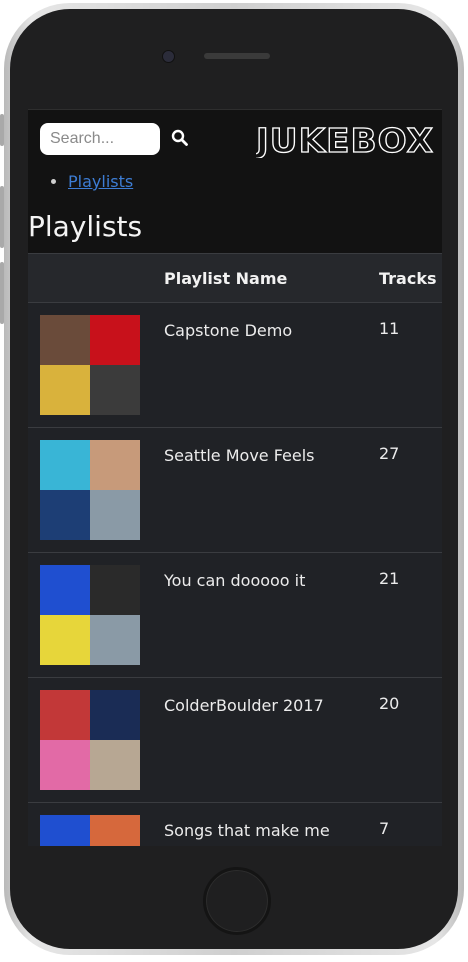 The height and width of the screenshot is (962, 468). What do you see at coordinates (2, 130) in the screenshot?
I see `mute-switch` at bounding box center [2, 130].